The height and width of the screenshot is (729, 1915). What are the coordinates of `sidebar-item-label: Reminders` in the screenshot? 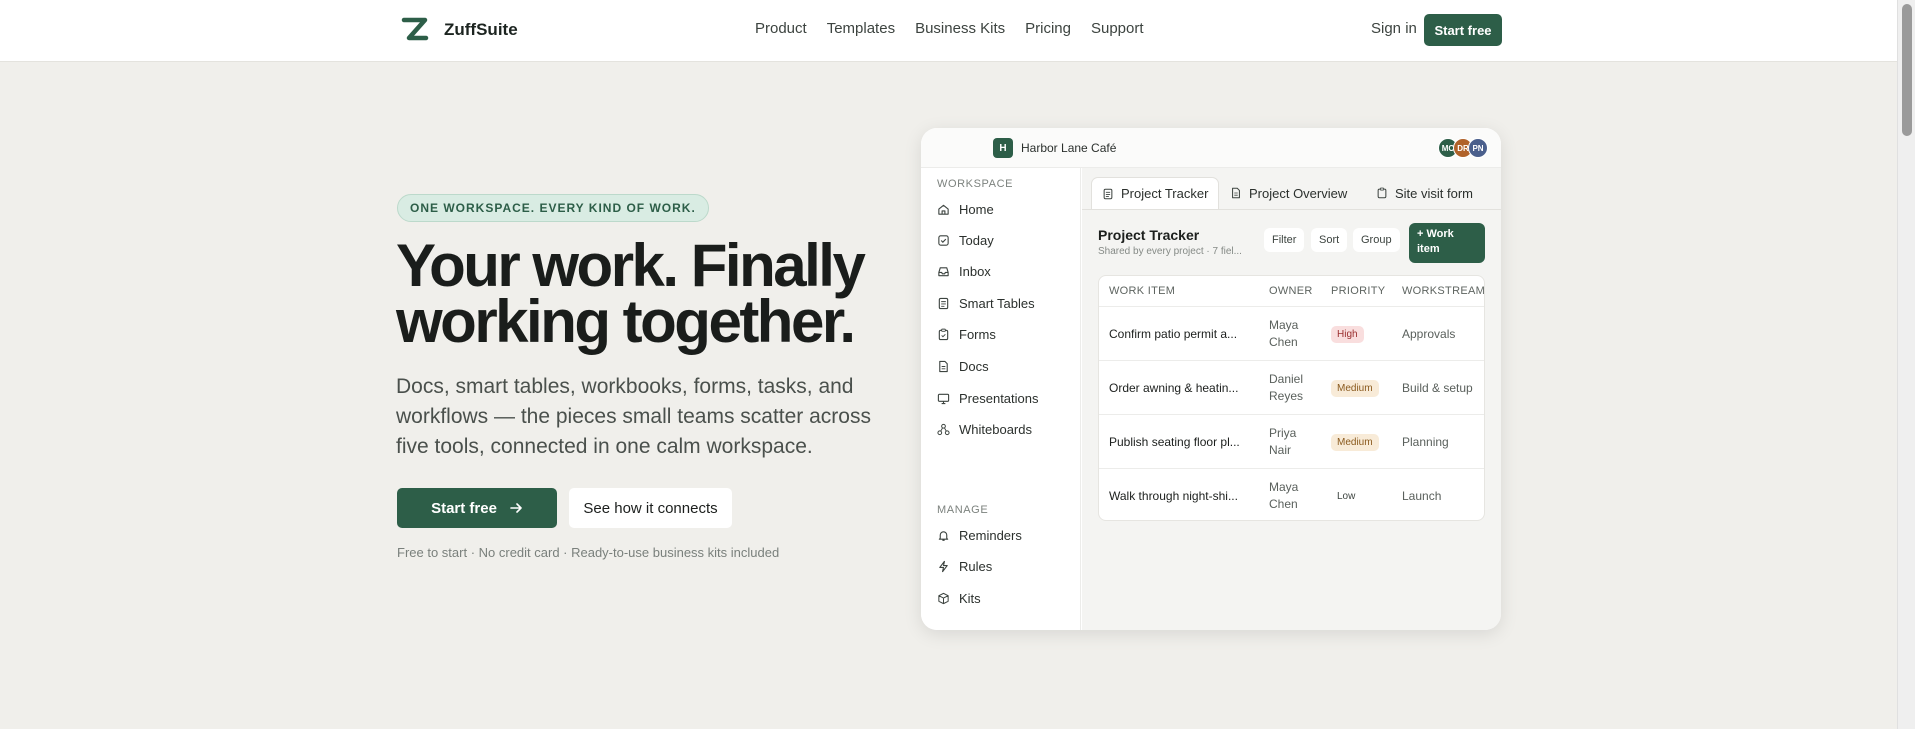 It's located at (990, 535).